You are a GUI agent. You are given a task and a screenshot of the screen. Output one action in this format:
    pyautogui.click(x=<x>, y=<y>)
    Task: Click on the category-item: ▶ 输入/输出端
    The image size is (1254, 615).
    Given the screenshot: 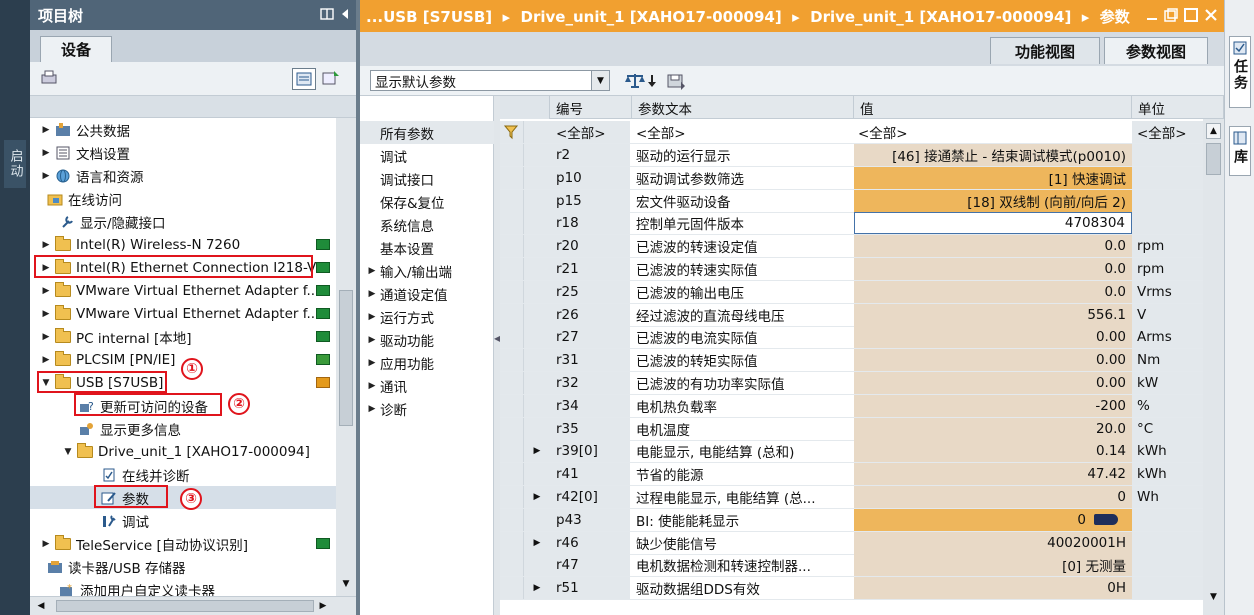 What is the action you would take?
    pyautogui.click(x=427, y=270)
    